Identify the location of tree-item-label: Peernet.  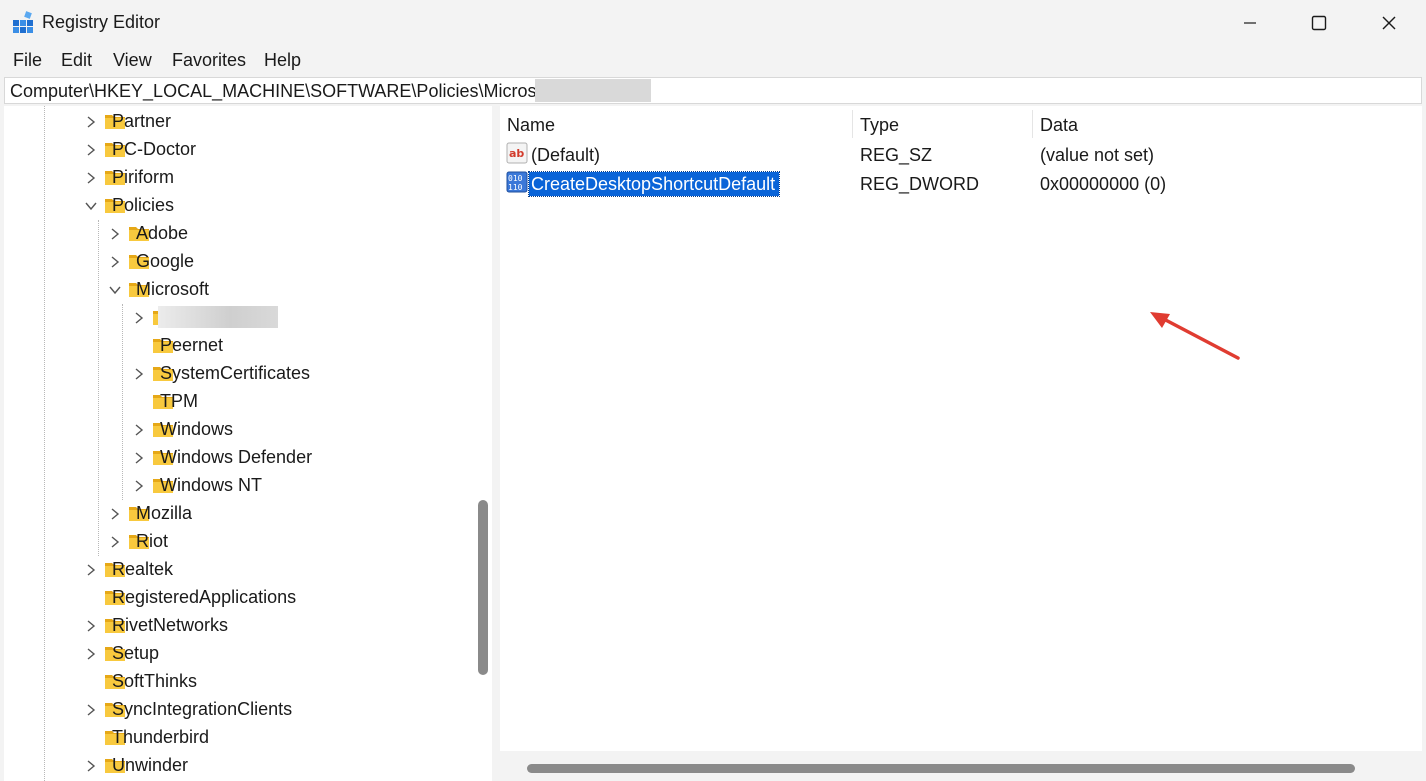
(192, 345).